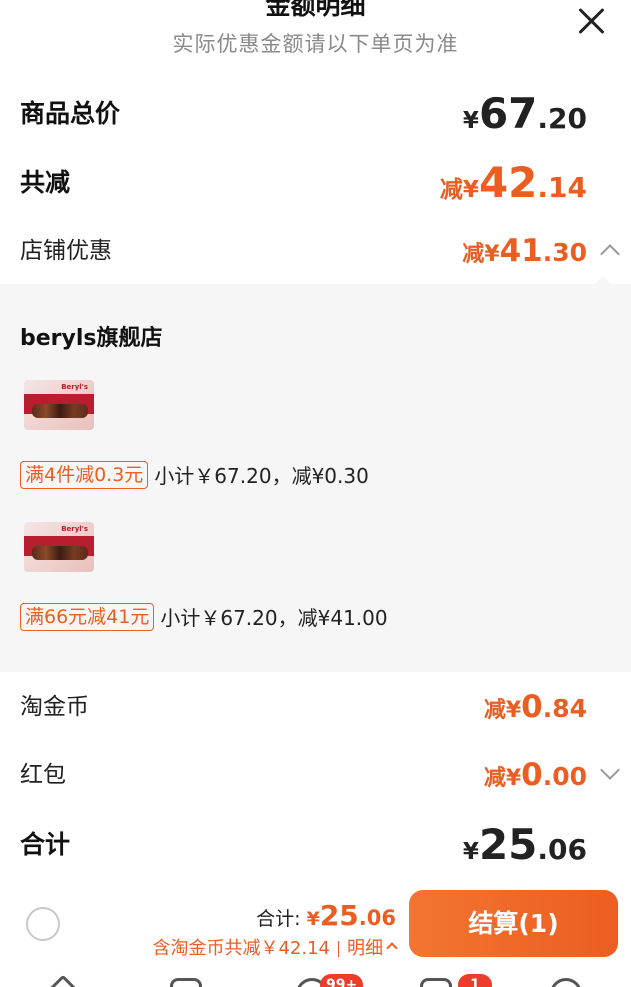 The image size is (631, 987). Describe the element at coordinates (45, 182) in the screenshot. I see `total-reduce-label: 共减` at that location.